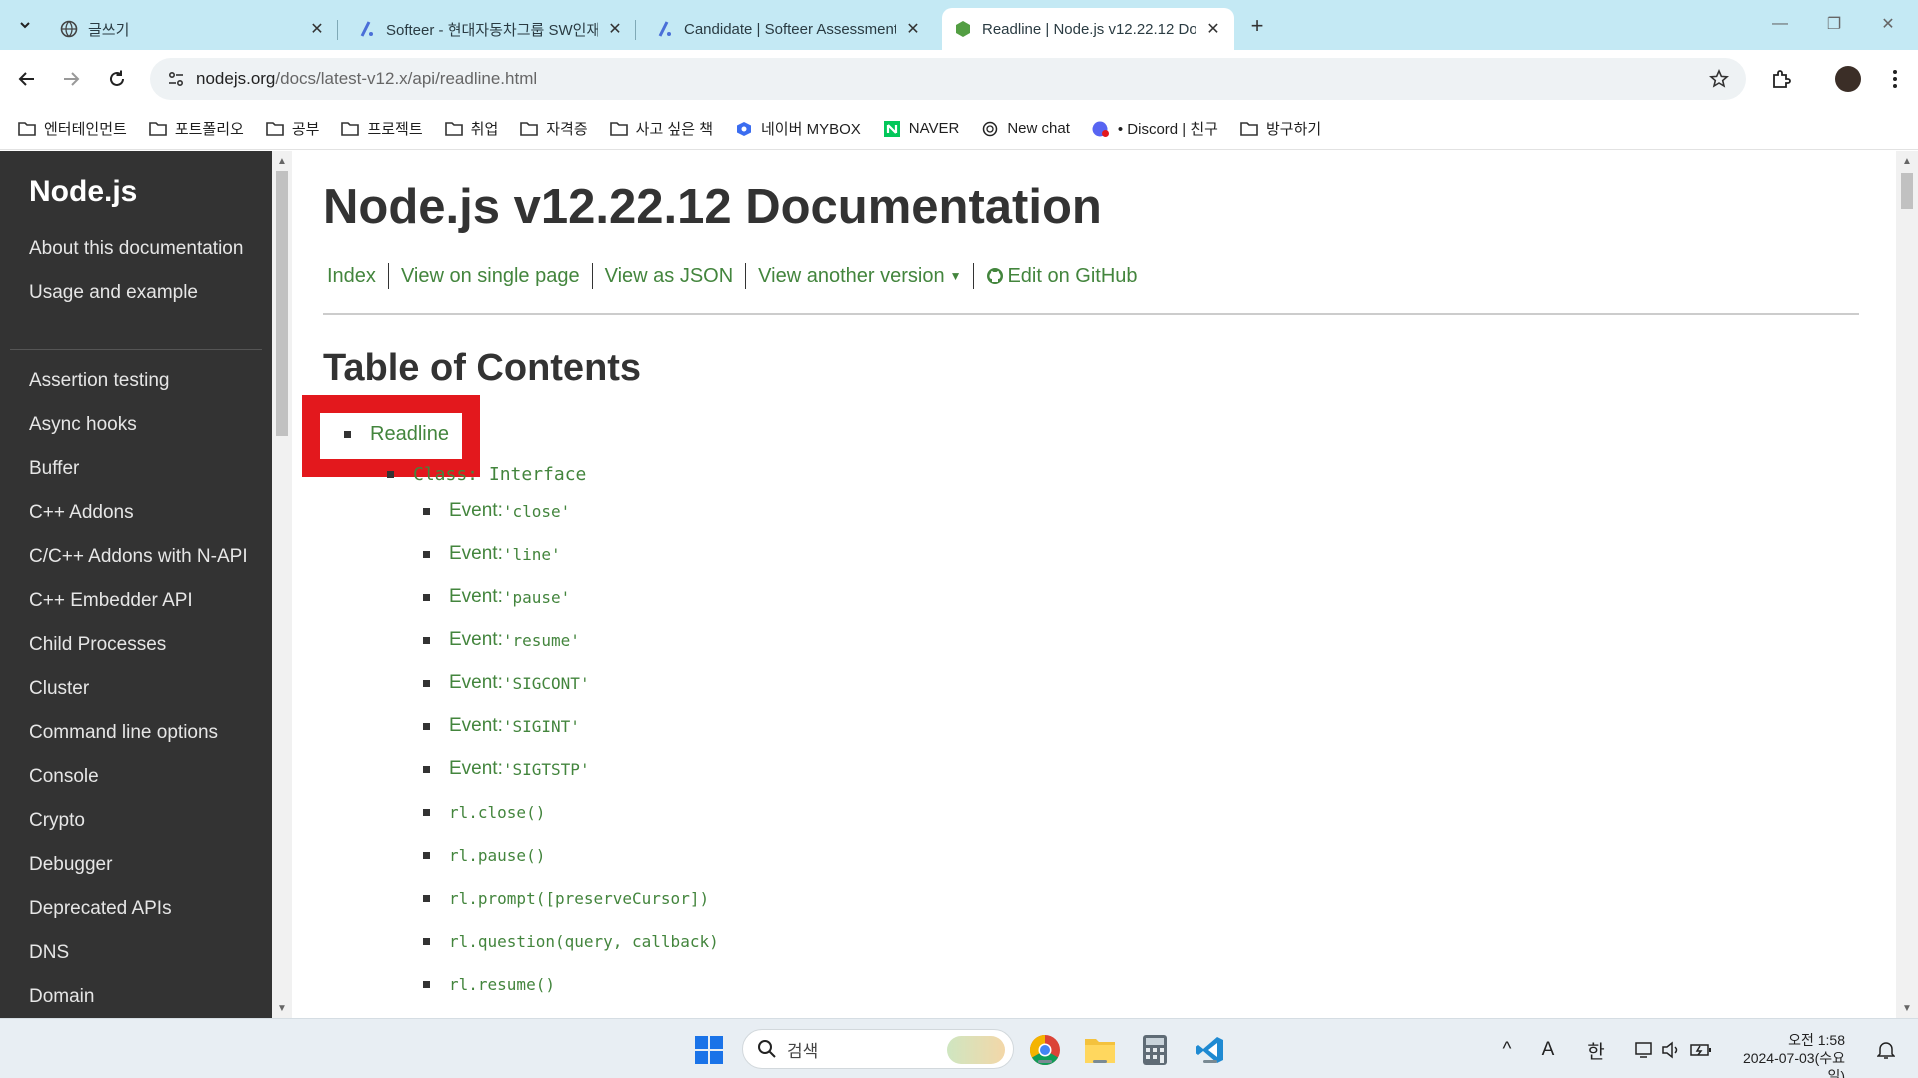 This screenshot has height=1078, width=1918. Describe the element at coordinates (72, 128) in the screenshot. I see `bookmark-entertainment: 엔터테인먼트` at that location.